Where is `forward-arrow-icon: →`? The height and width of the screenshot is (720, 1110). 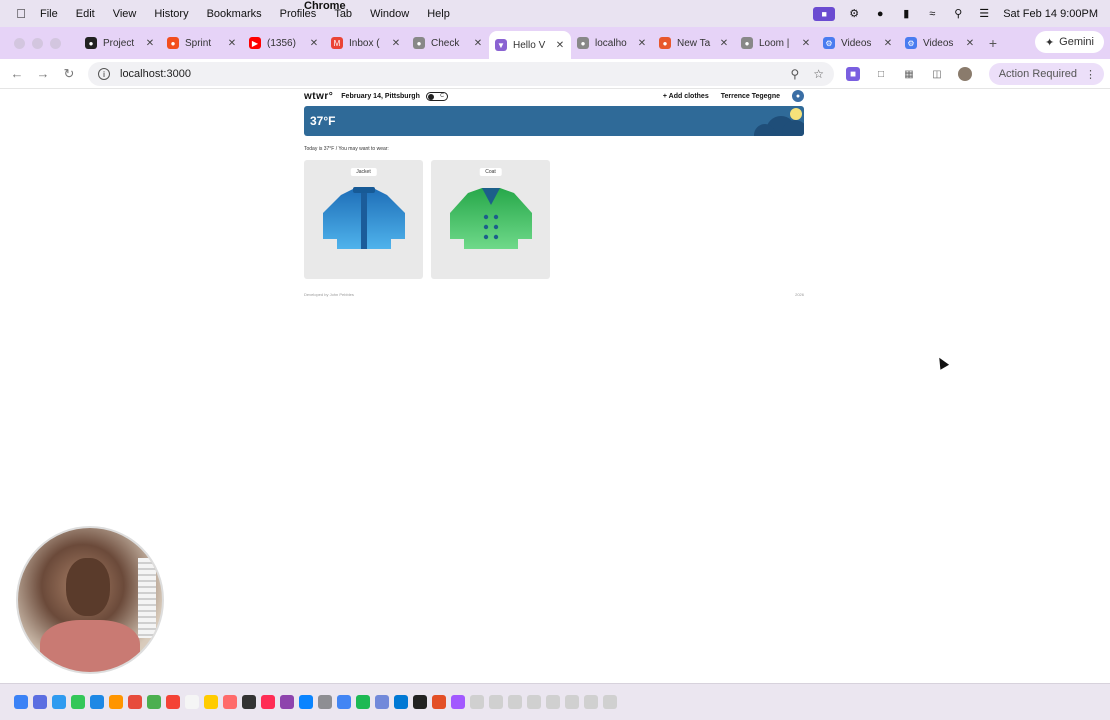
forward-arrow-icon: → is located at coordinates (43, 73).